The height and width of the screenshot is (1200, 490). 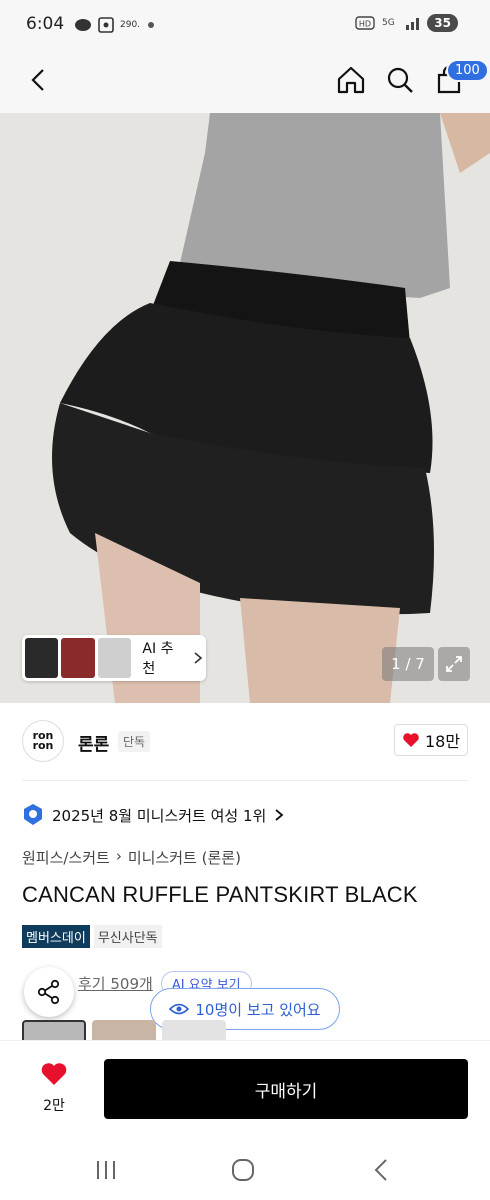 I want to click on breadcrumb-subcategory: 미니스커트 (론론), so click(x=184, y=857).